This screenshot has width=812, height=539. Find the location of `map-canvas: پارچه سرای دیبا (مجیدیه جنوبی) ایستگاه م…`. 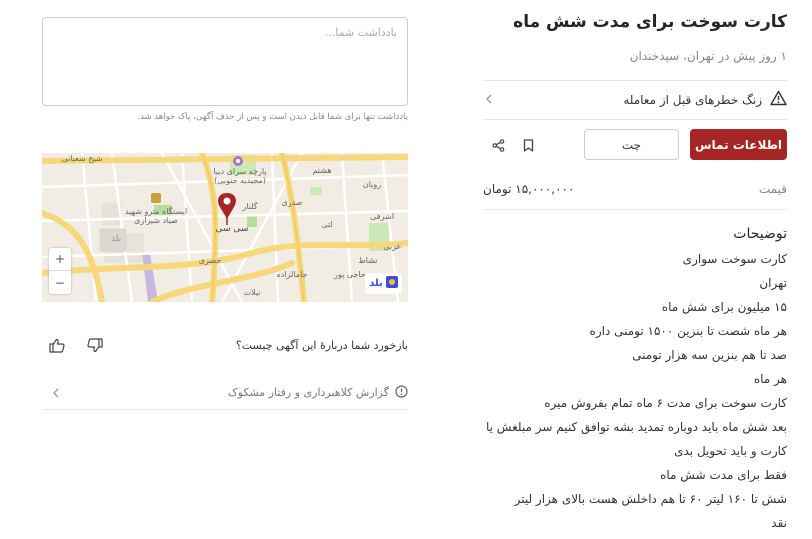

map-canvas: پارچه سرای دیبا (مجیدیه جنوبی) ایستگاه م… is located at coordinates (225, 227).